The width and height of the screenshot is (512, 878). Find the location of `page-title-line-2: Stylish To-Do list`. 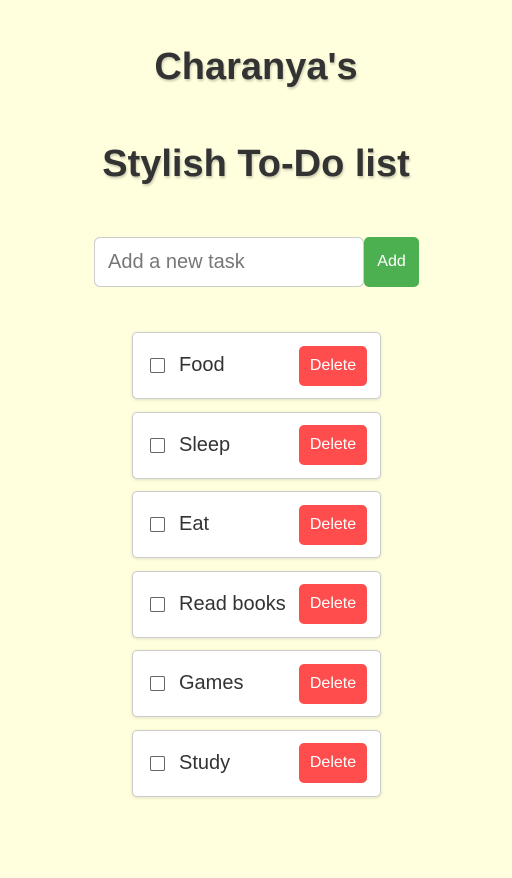

page-title-line-2: Stylish To-Do list is located at coordinates (256, 164).